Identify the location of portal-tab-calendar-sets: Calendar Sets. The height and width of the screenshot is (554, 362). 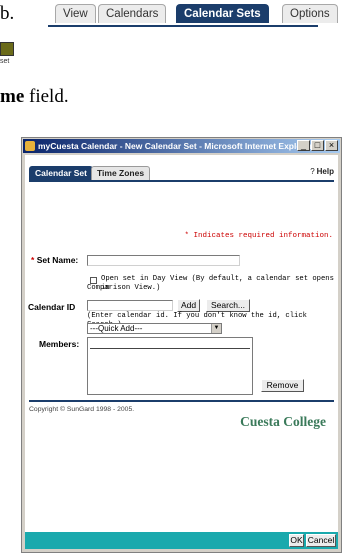
(222, 13).